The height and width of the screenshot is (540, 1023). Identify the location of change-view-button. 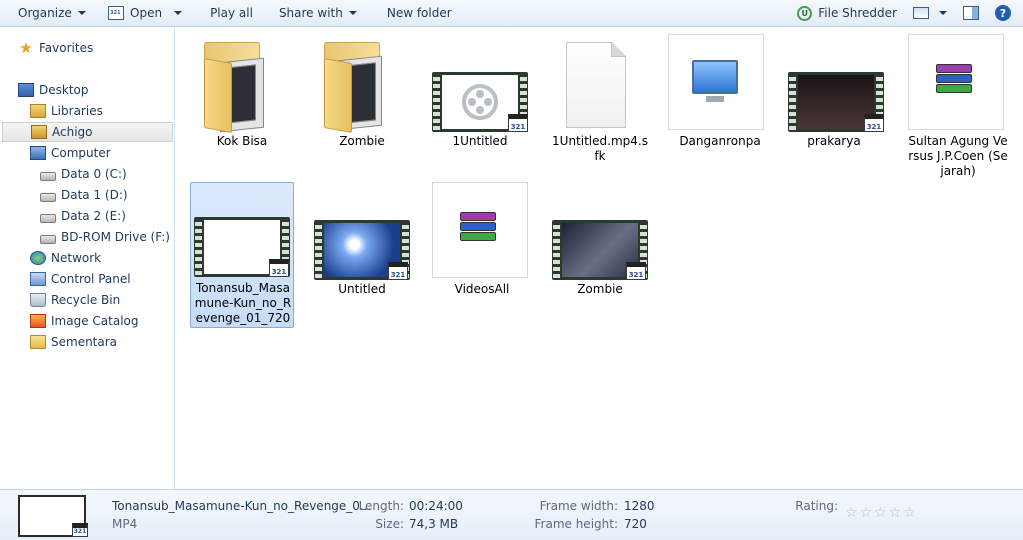
(930, 13).